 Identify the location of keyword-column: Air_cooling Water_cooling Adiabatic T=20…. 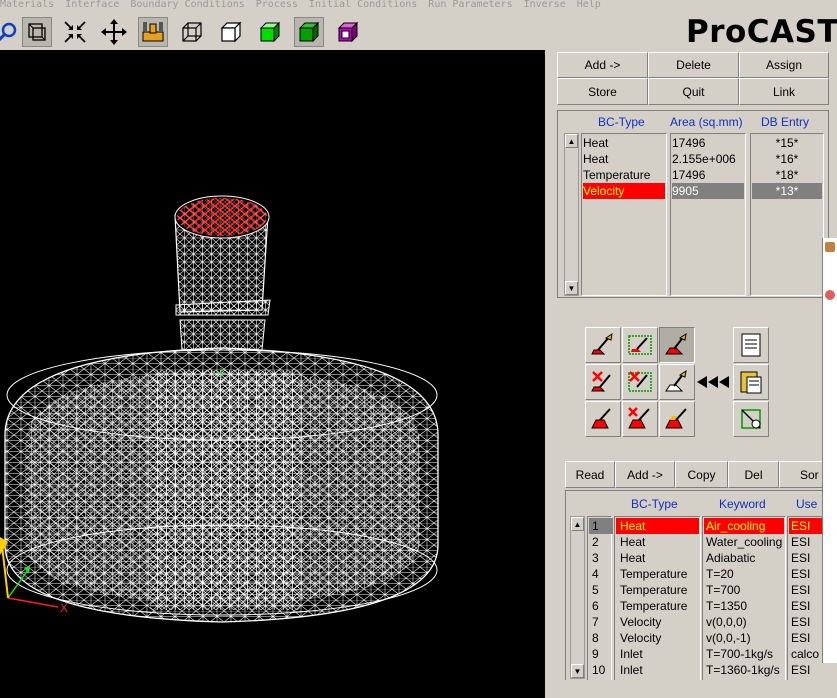
(744, 598).